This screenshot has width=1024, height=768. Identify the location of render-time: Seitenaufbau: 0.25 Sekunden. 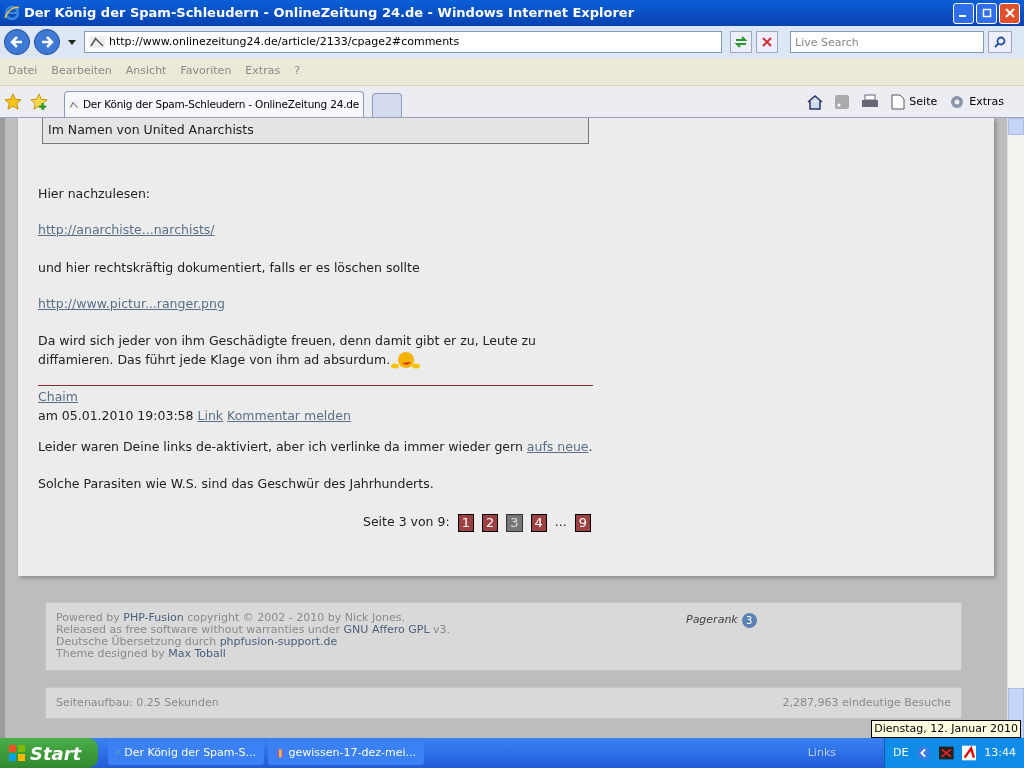
(137, 702).